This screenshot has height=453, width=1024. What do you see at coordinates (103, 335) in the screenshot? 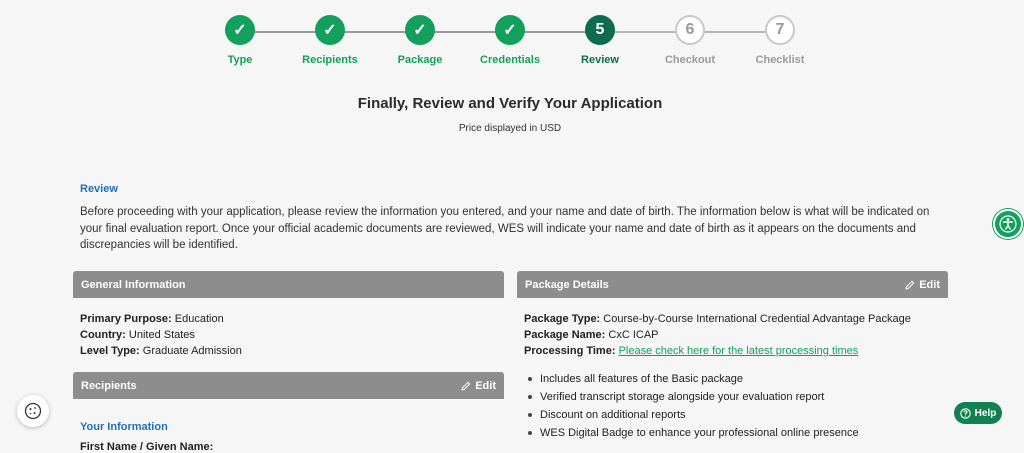
I see `country-label: Country:` at bounding box center [103, 335].